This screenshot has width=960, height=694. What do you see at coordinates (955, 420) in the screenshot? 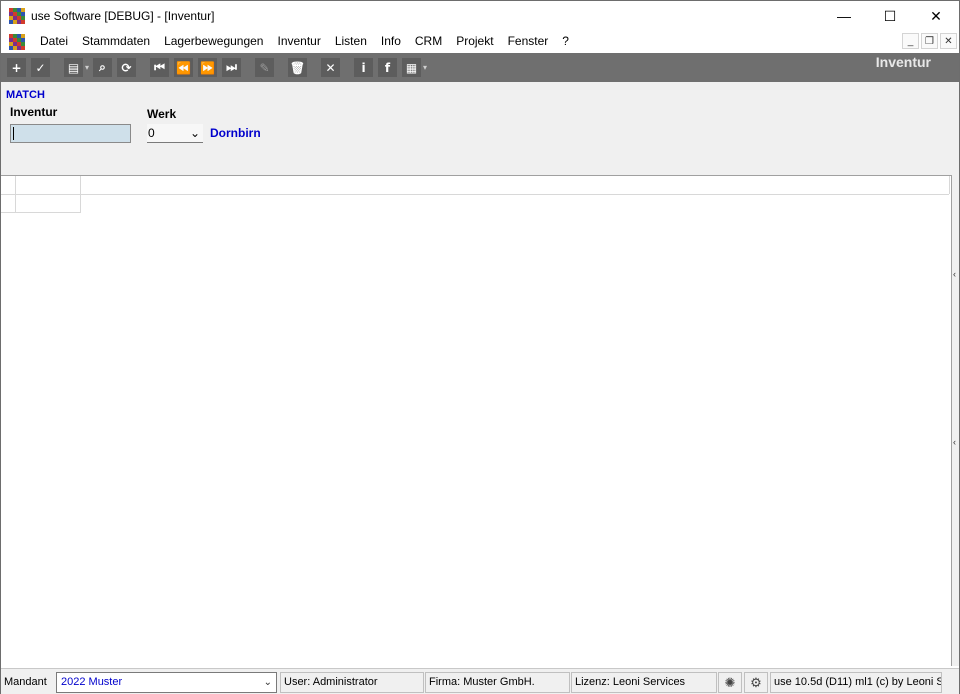
I see `side-splitter: ‹ ‹` at bounding box center [955, 420].